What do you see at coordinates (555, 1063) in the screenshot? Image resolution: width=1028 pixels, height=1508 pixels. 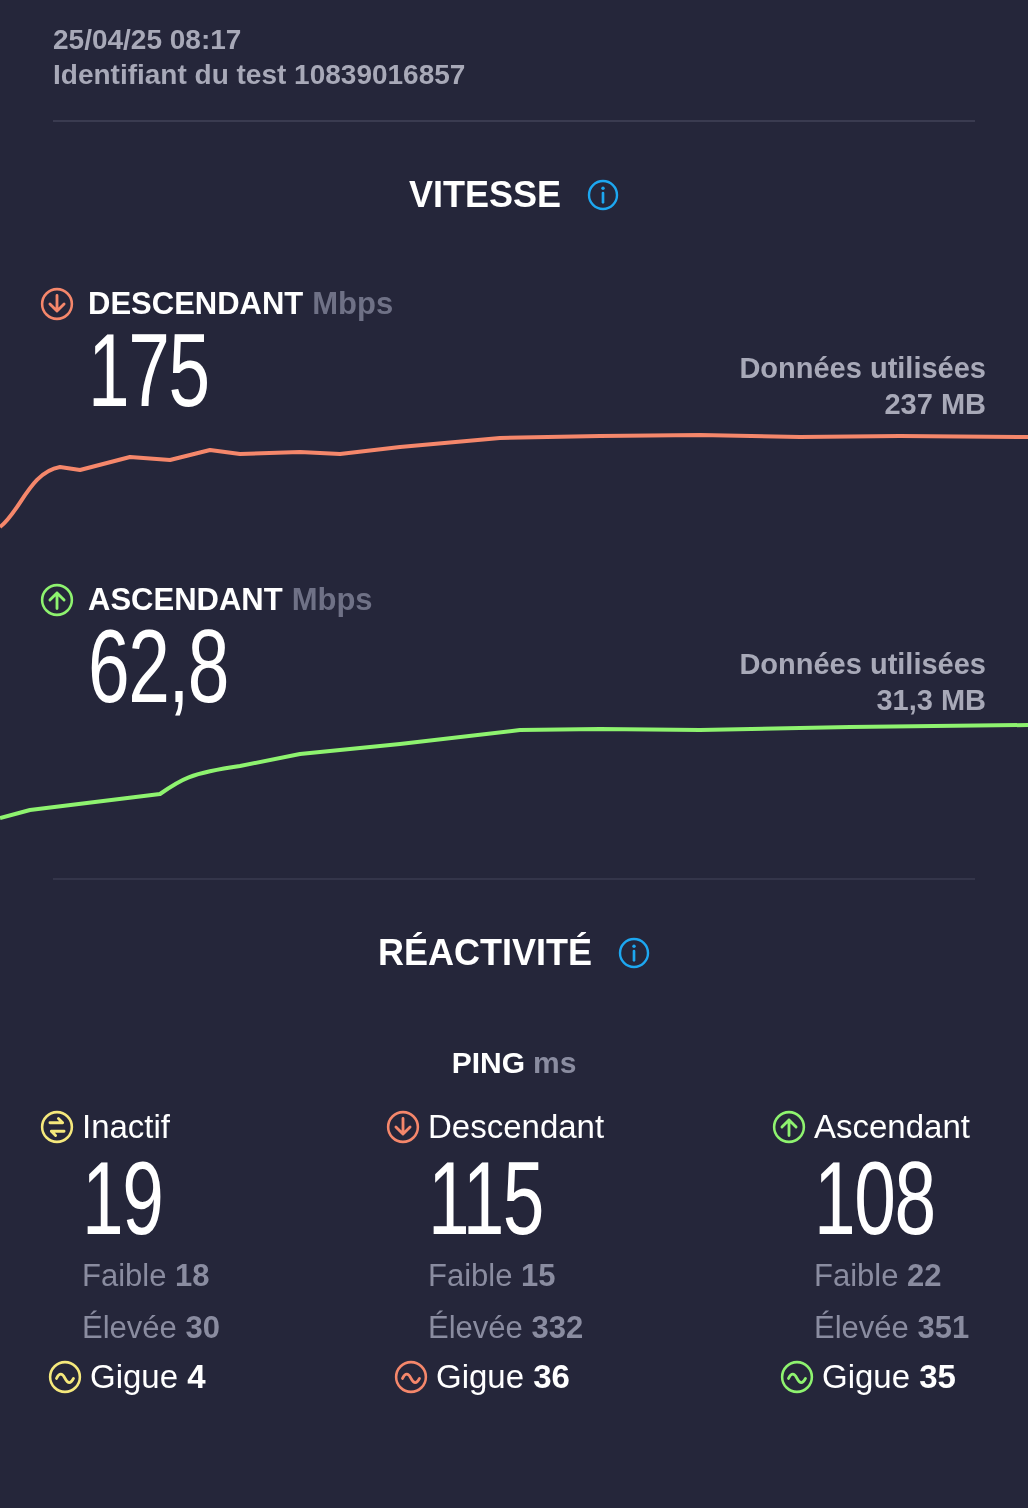 I see `ping-unit: ms` at bounding box center [555, 1063].